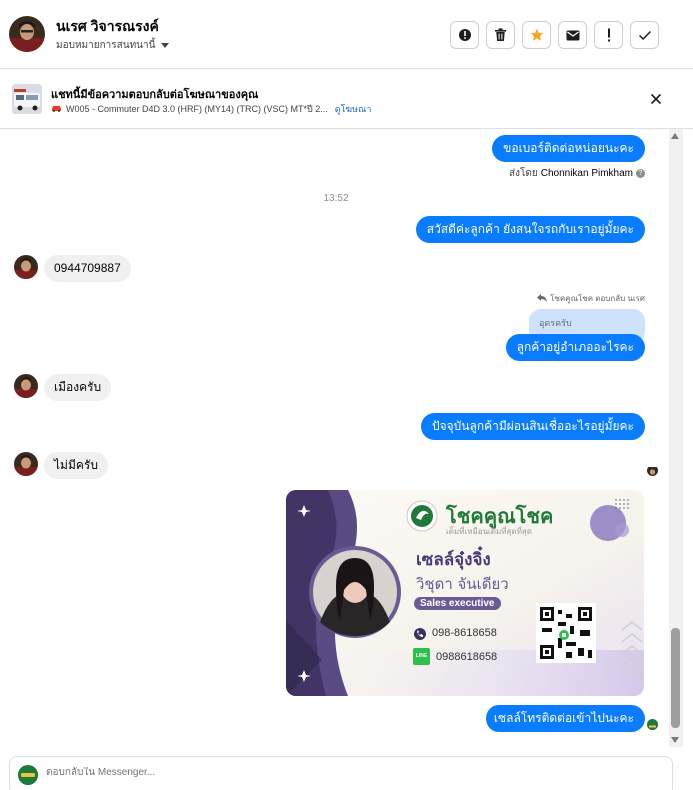 This screenshot has width=693, height=790. I want to click on read-receipt-avatar, so click(652, 470).